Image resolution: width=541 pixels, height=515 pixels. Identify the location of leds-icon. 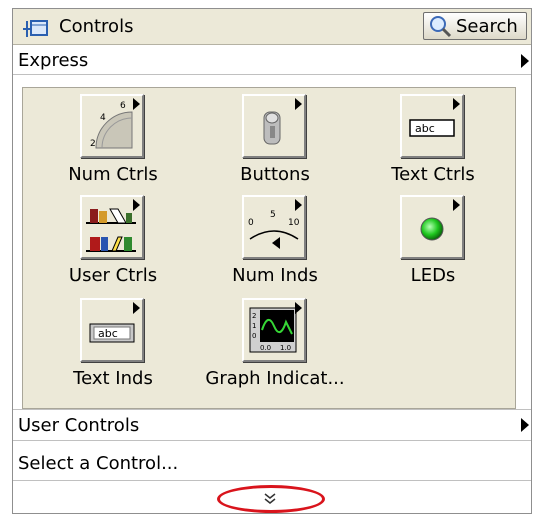
(432, 227).